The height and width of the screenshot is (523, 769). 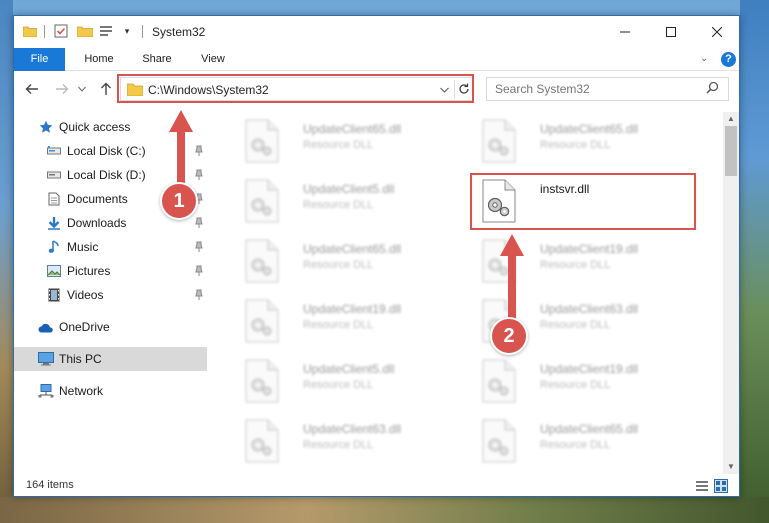 I want to click on sidebar-item-network: Network, so click(x=110, y=391).